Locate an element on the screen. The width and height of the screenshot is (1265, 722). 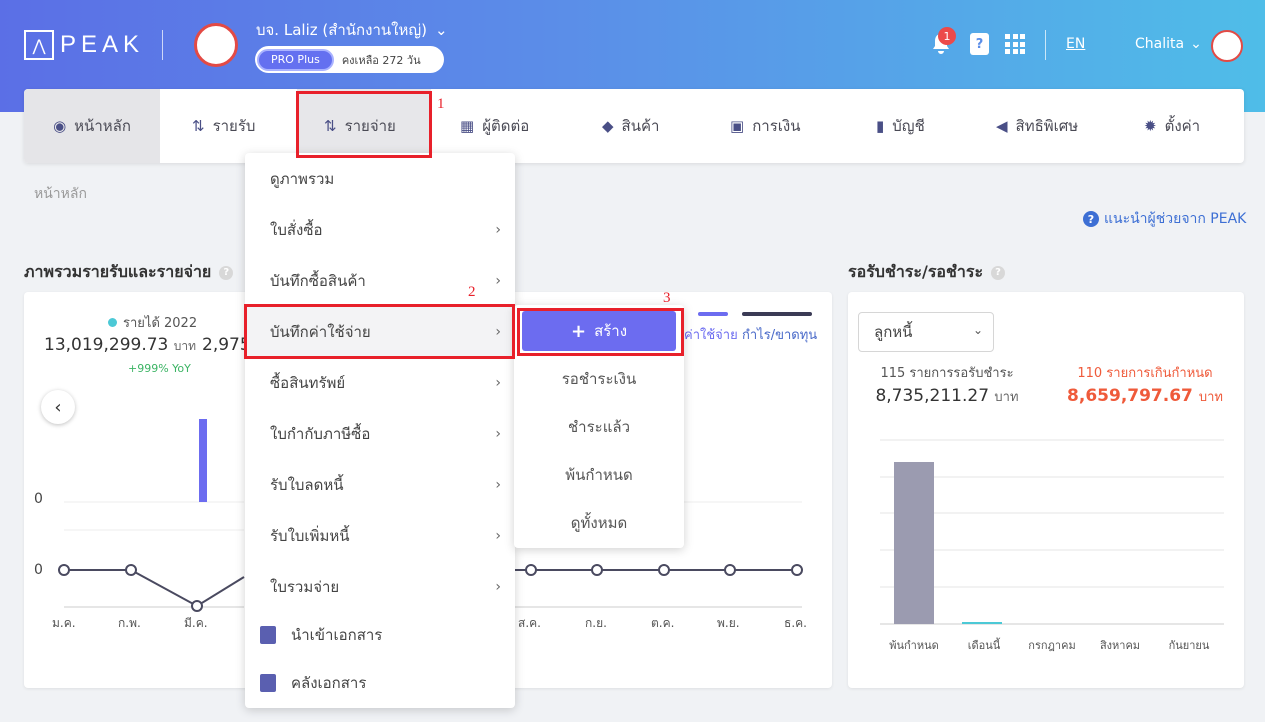
menu-purchase-tax-invoice: ใบกำกับภาษีซื้อ › is located at coordinates (380, 433).